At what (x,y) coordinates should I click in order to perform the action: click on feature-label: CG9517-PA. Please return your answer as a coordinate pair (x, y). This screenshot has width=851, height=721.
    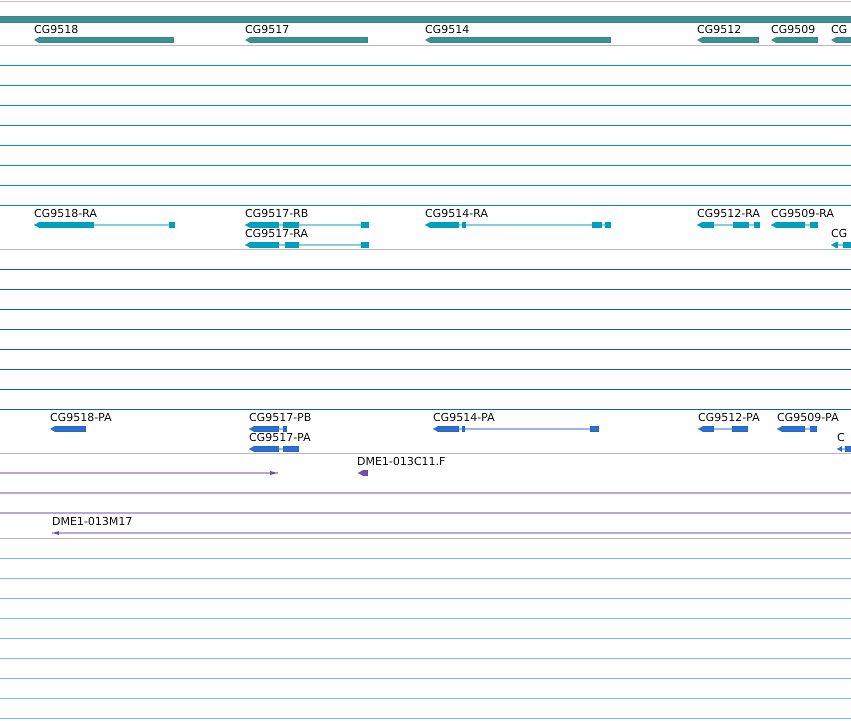
    Looking at the image, I should click on (280, 437).